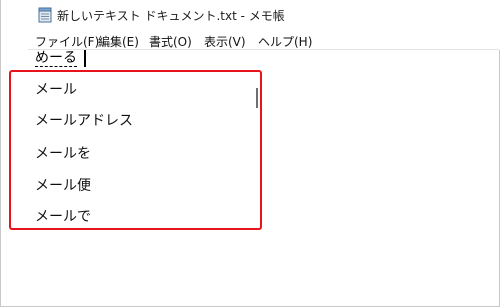  What do you see at coordinates (56, 58) in the screenshot?
I see `ime-composition-text: めーる` at bounding box center [56, 58].